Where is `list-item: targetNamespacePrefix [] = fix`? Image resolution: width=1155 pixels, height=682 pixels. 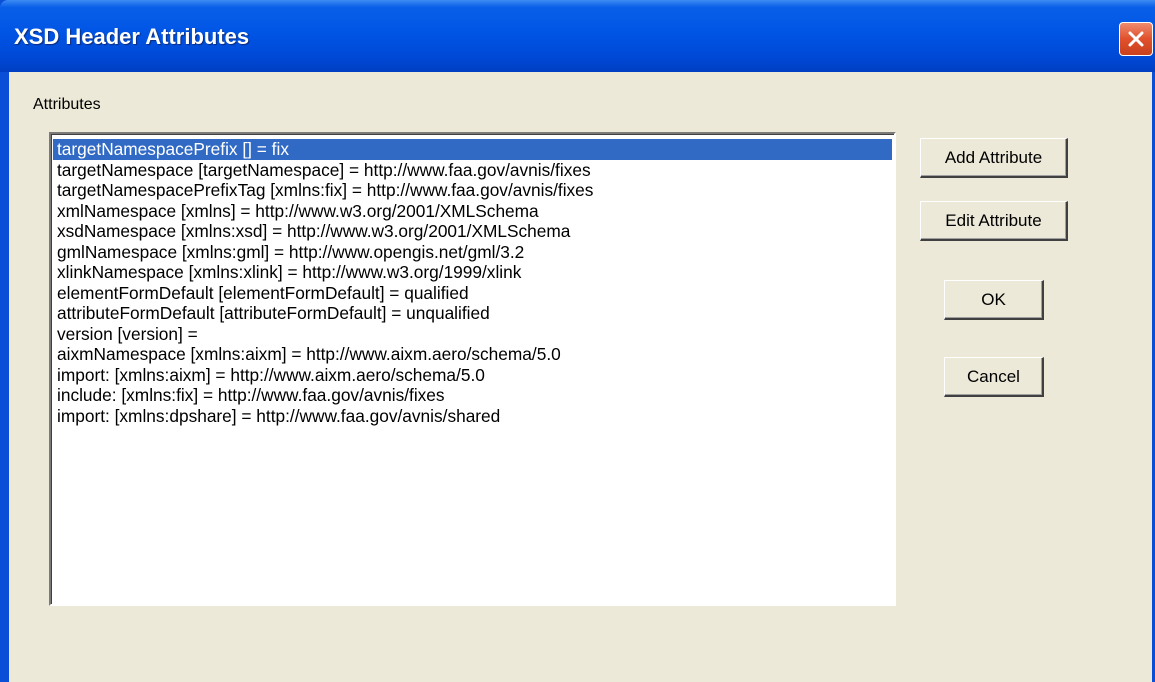
list-item: targetNamespacePrefix [] = fix is located at coordinates (472, 149).